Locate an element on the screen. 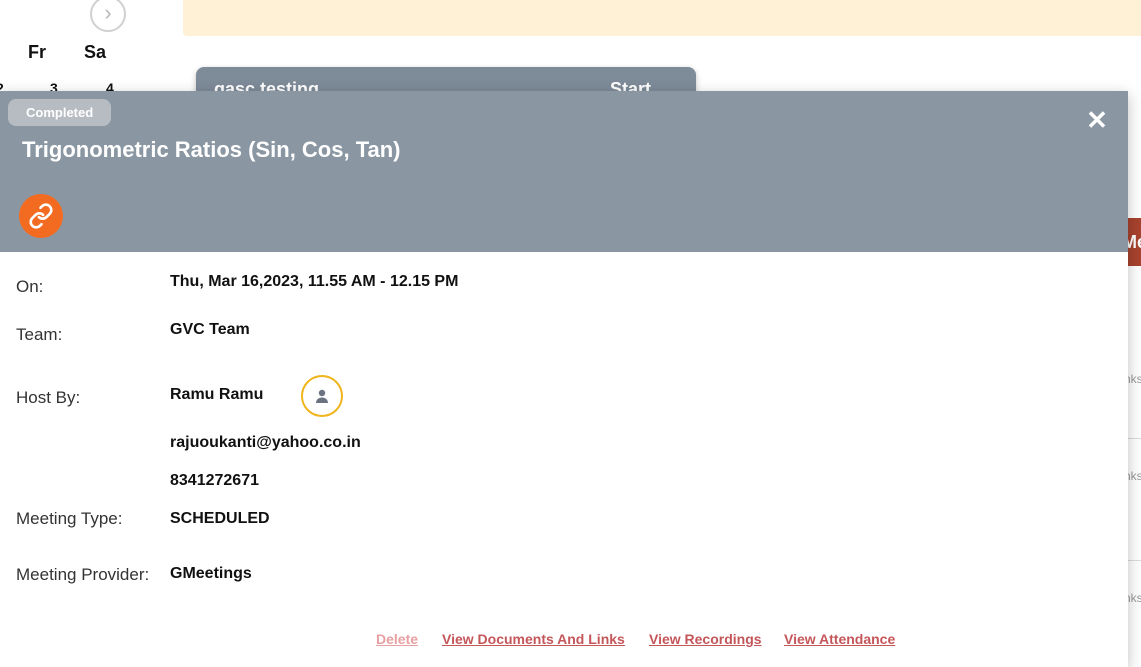 The width and height of the screenshot is (1141, 667). meeting-provider-label: Meeting Provider: is located at coordinates (83, 574).